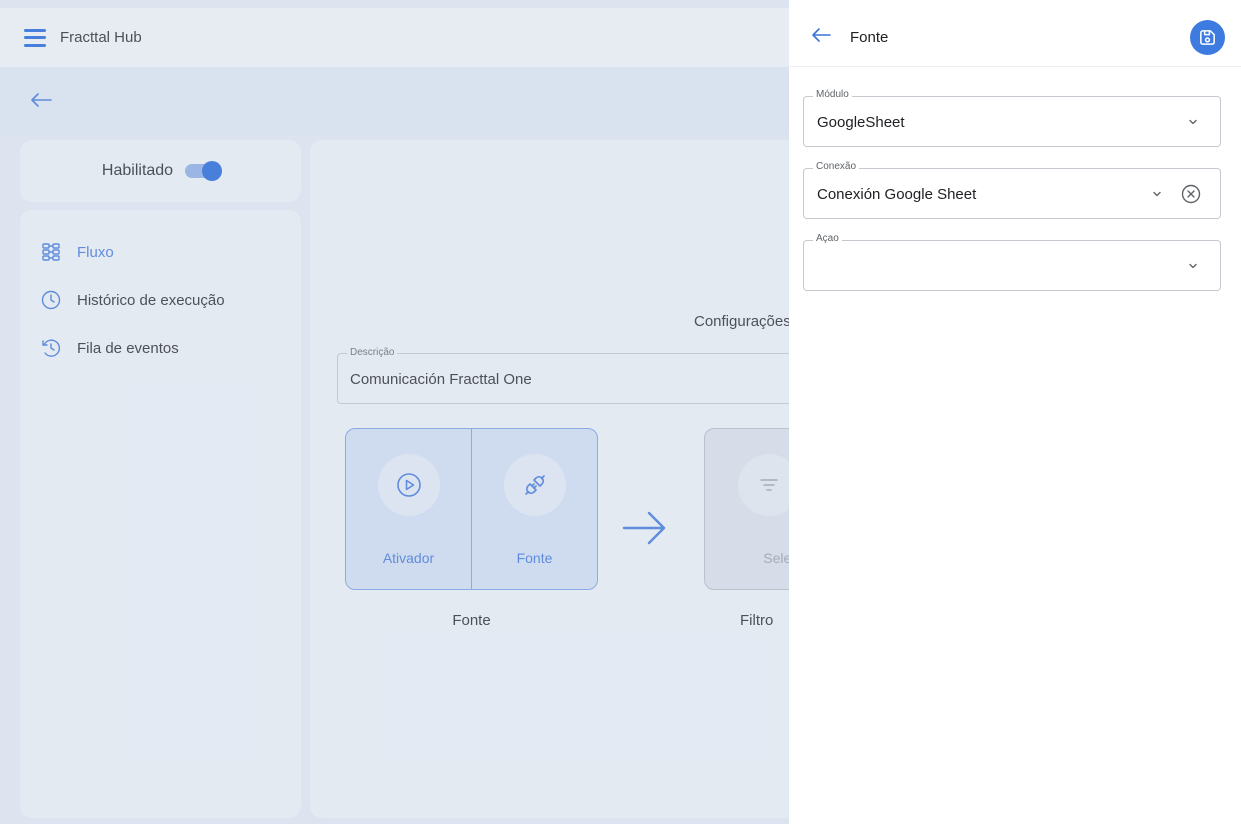 The image size is (1241, 824). What do you see at coordinates (869, 37) in the screenshot?
I see `panel-title: Fonte` at bounding box center [869, 37].